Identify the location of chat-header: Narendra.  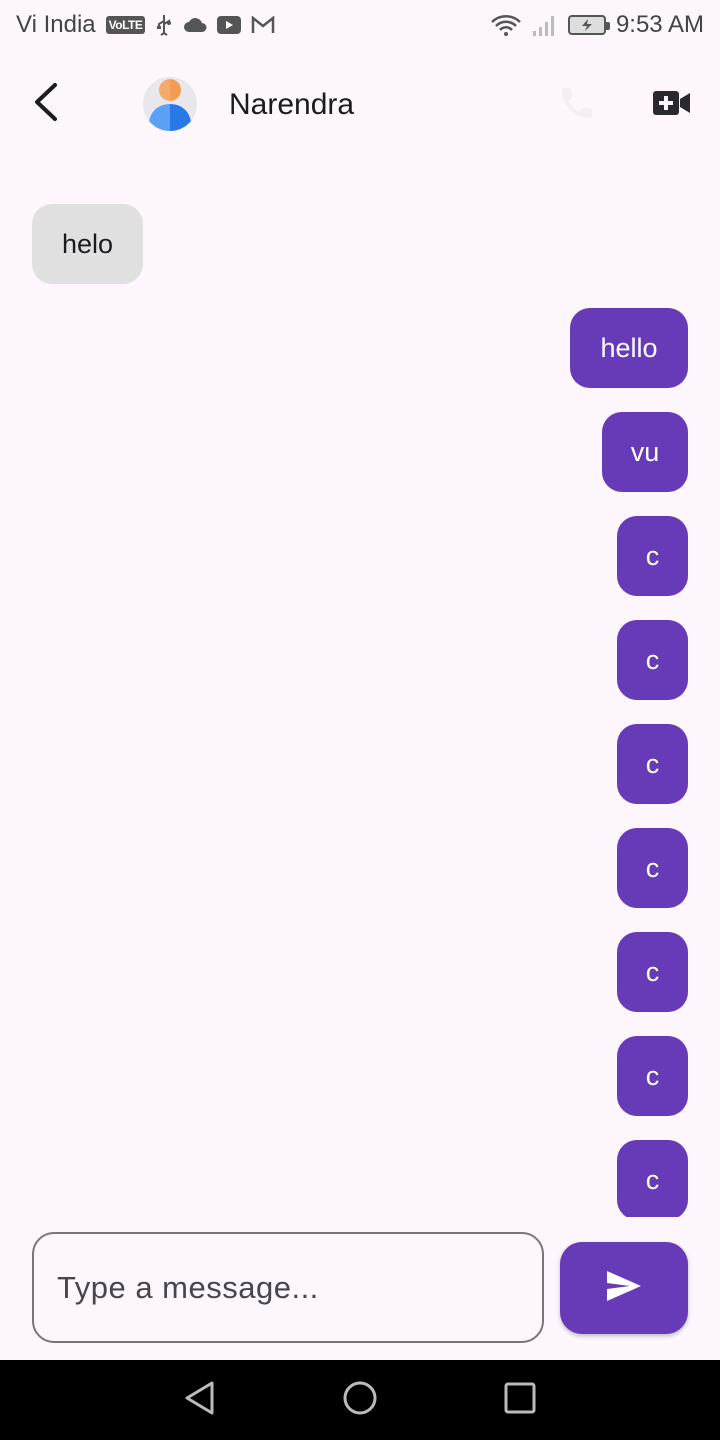
(360, 105).